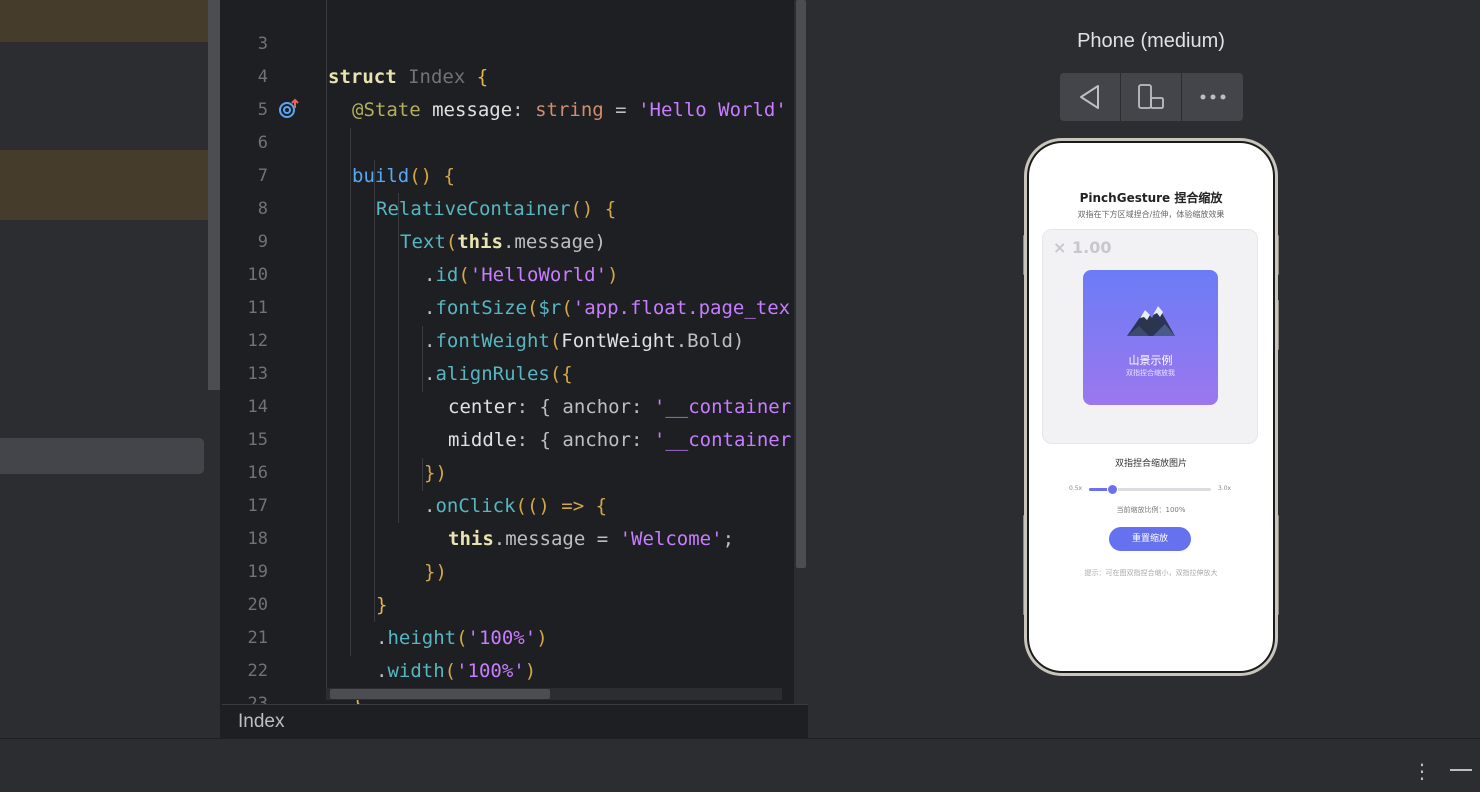 This screenshot has height=792, width=1480. I want to click on app-subtitle: 双指在下方区域捏合/拉伸，体验缩放效果, so click(1151, 214).